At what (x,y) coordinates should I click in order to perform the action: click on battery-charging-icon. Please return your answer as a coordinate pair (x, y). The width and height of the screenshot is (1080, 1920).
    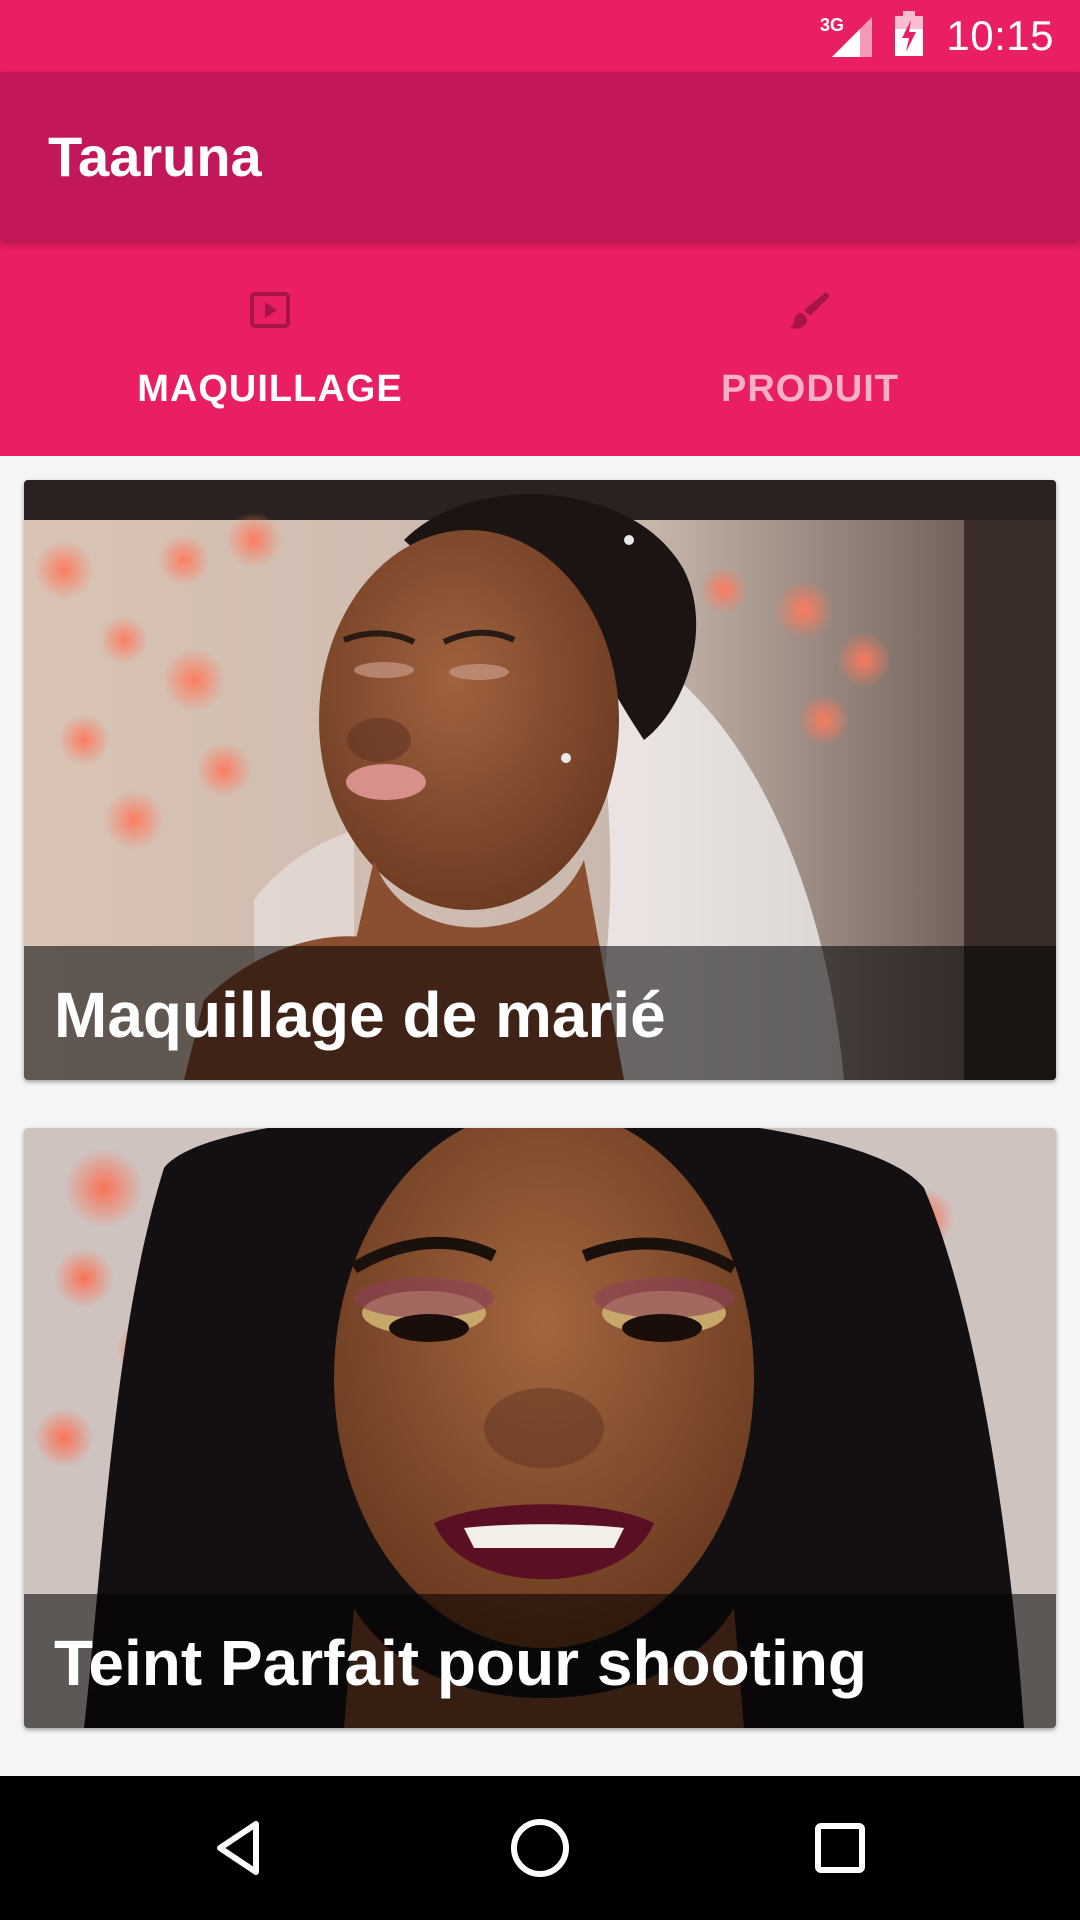
    Looking at the image, I should click on (909, 36).